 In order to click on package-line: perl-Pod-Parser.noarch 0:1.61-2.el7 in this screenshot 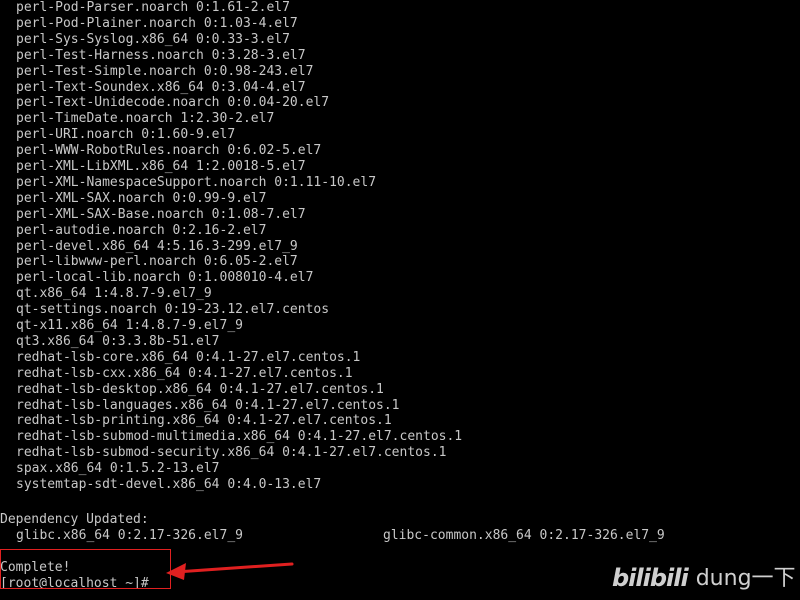, I will do `click(153, 7)`.